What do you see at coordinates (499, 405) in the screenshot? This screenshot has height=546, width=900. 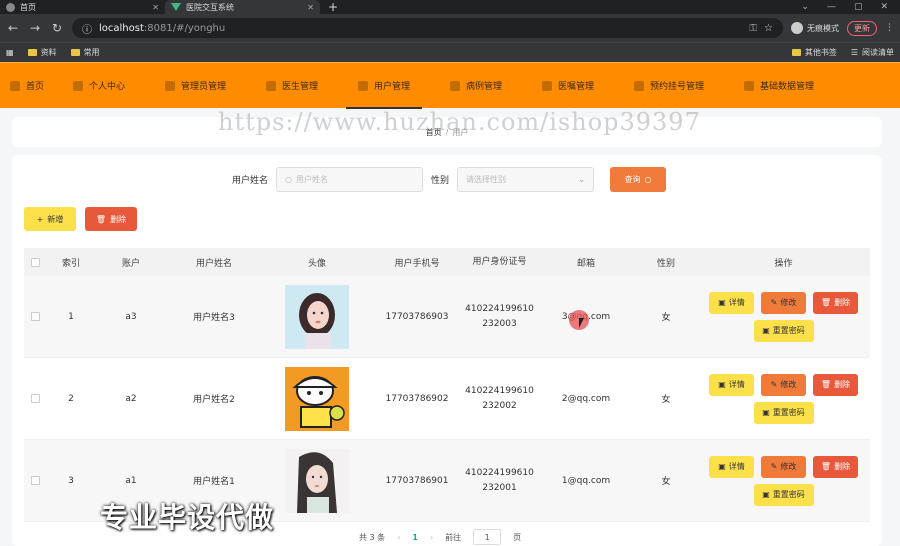 I see `id-number-part: 232002` at bounding box center [499, 405].